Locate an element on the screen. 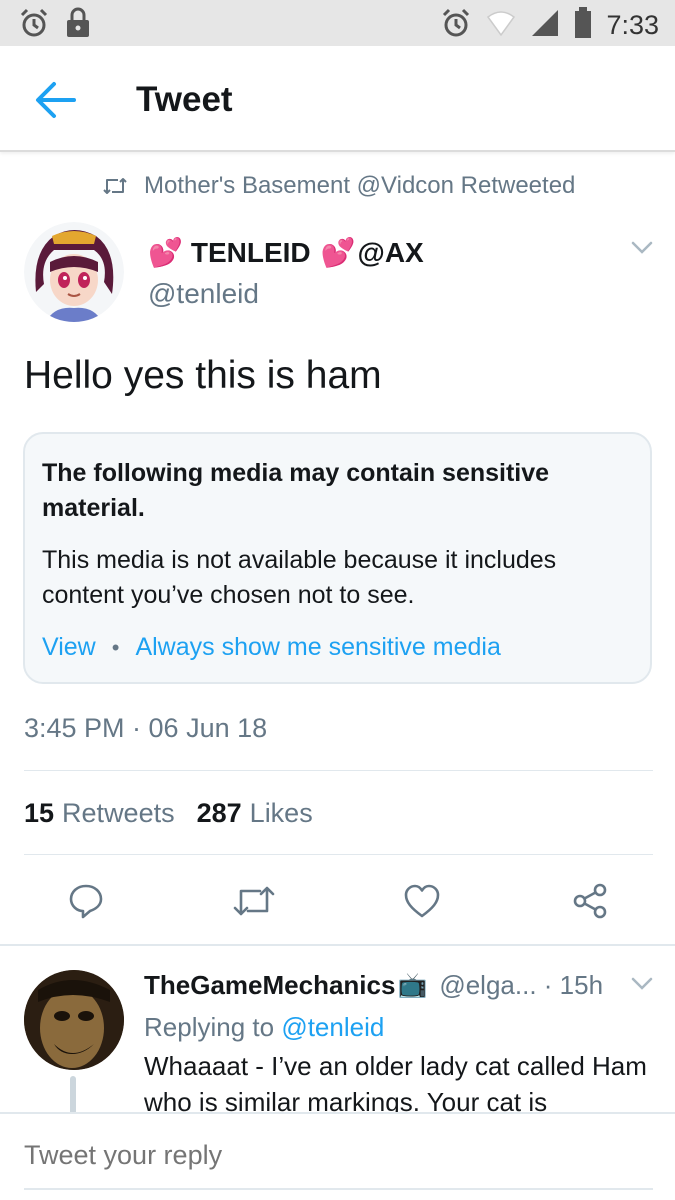 This screenshot has height=1200, width=675. reply-composer is located at coordinates (337, 1156).